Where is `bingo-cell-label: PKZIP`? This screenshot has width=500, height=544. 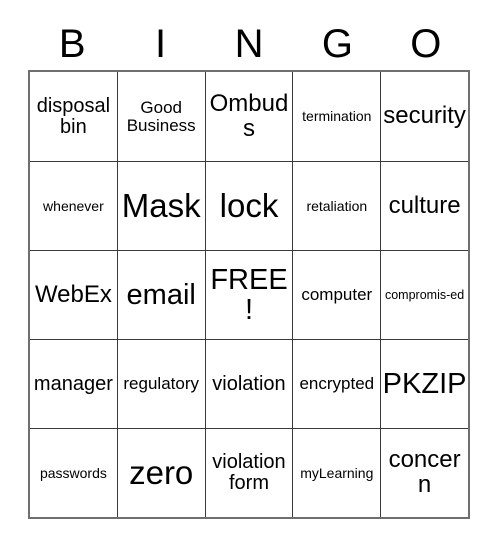
bingo-cell-label: PKZIP is located at coordinates (424, 383).